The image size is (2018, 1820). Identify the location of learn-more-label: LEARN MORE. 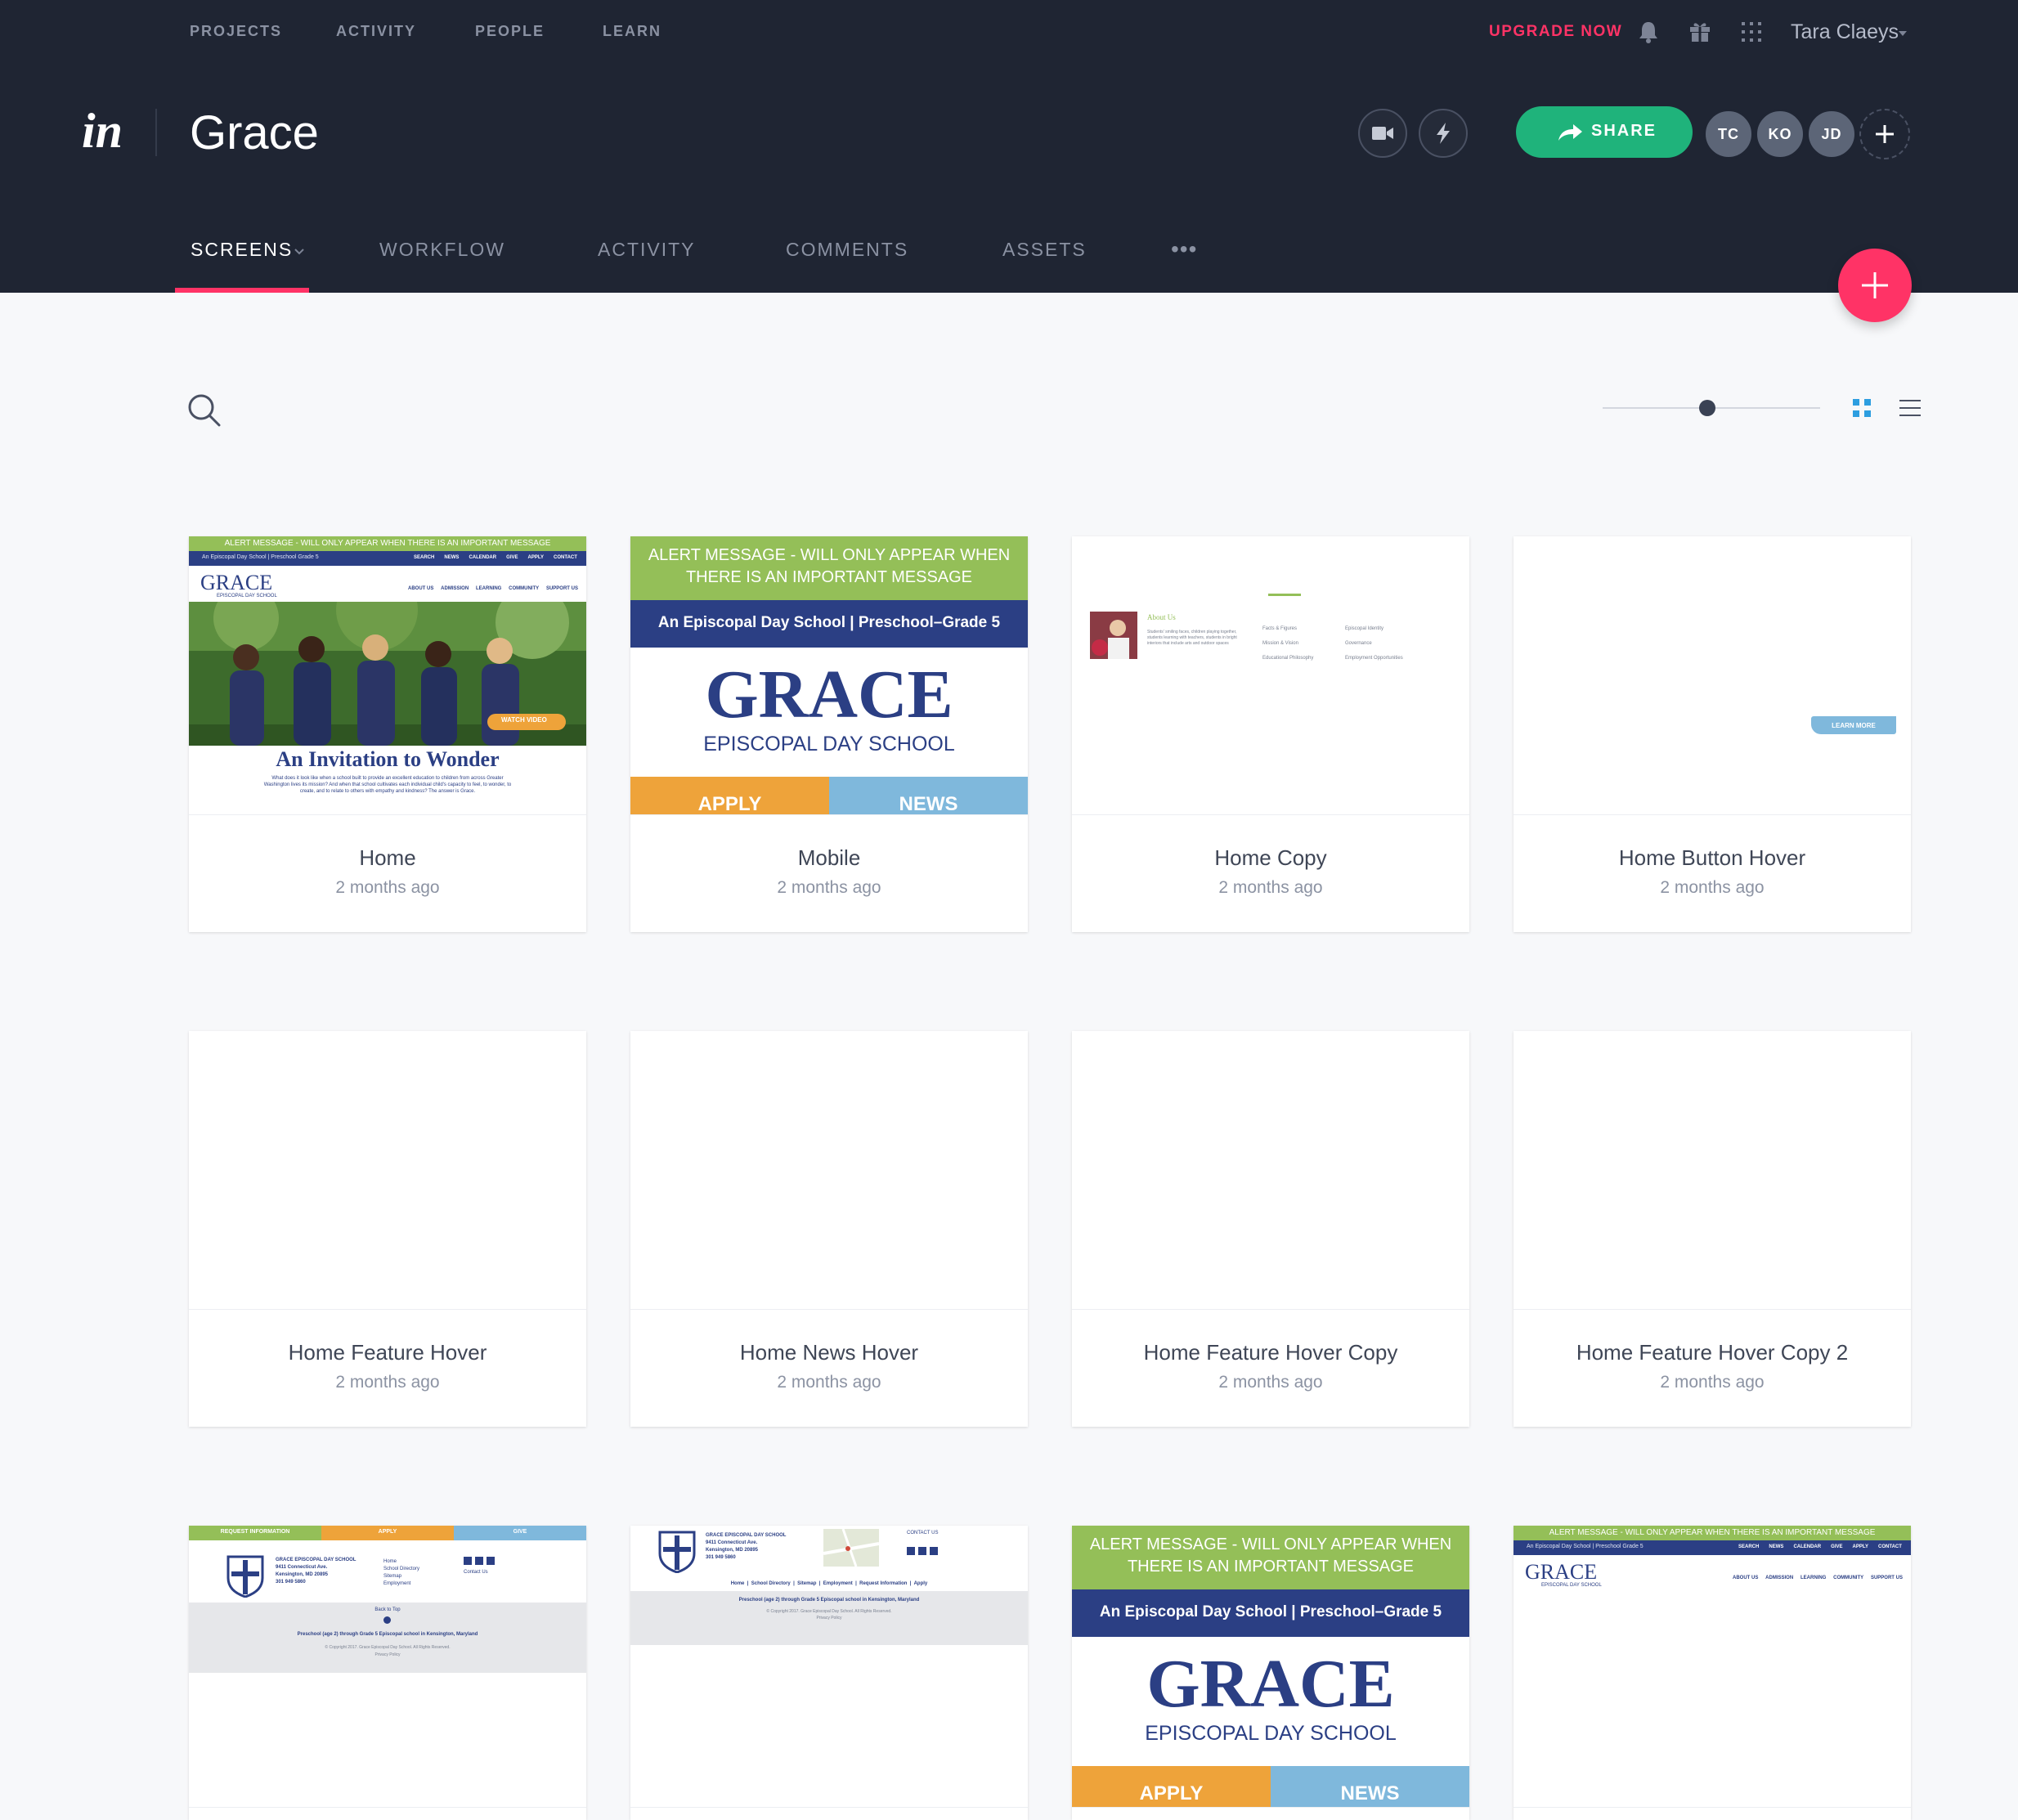
(1854, 725).